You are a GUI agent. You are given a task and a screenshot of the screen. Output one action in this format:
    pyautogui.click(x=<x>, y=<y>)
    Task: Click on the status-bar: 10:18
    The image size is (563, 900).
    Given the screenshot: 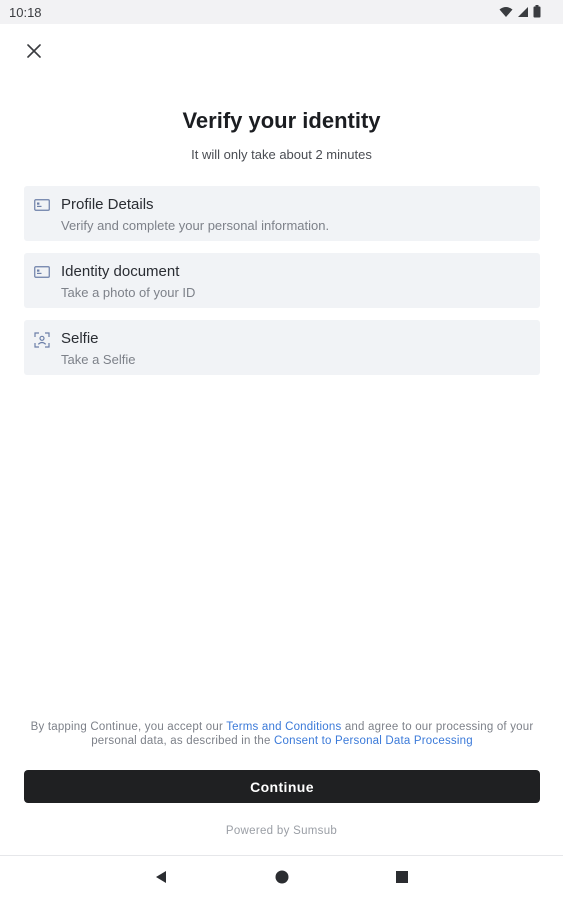 What is the action you would take?
    pyautogui.click(x=281, y=12)
    